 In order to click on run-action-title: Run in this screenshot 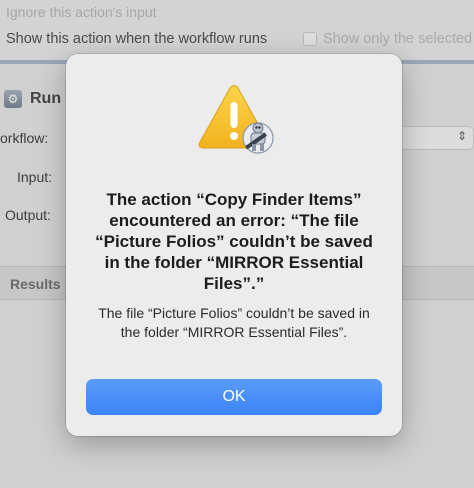, I will do `click(46, 98)`.